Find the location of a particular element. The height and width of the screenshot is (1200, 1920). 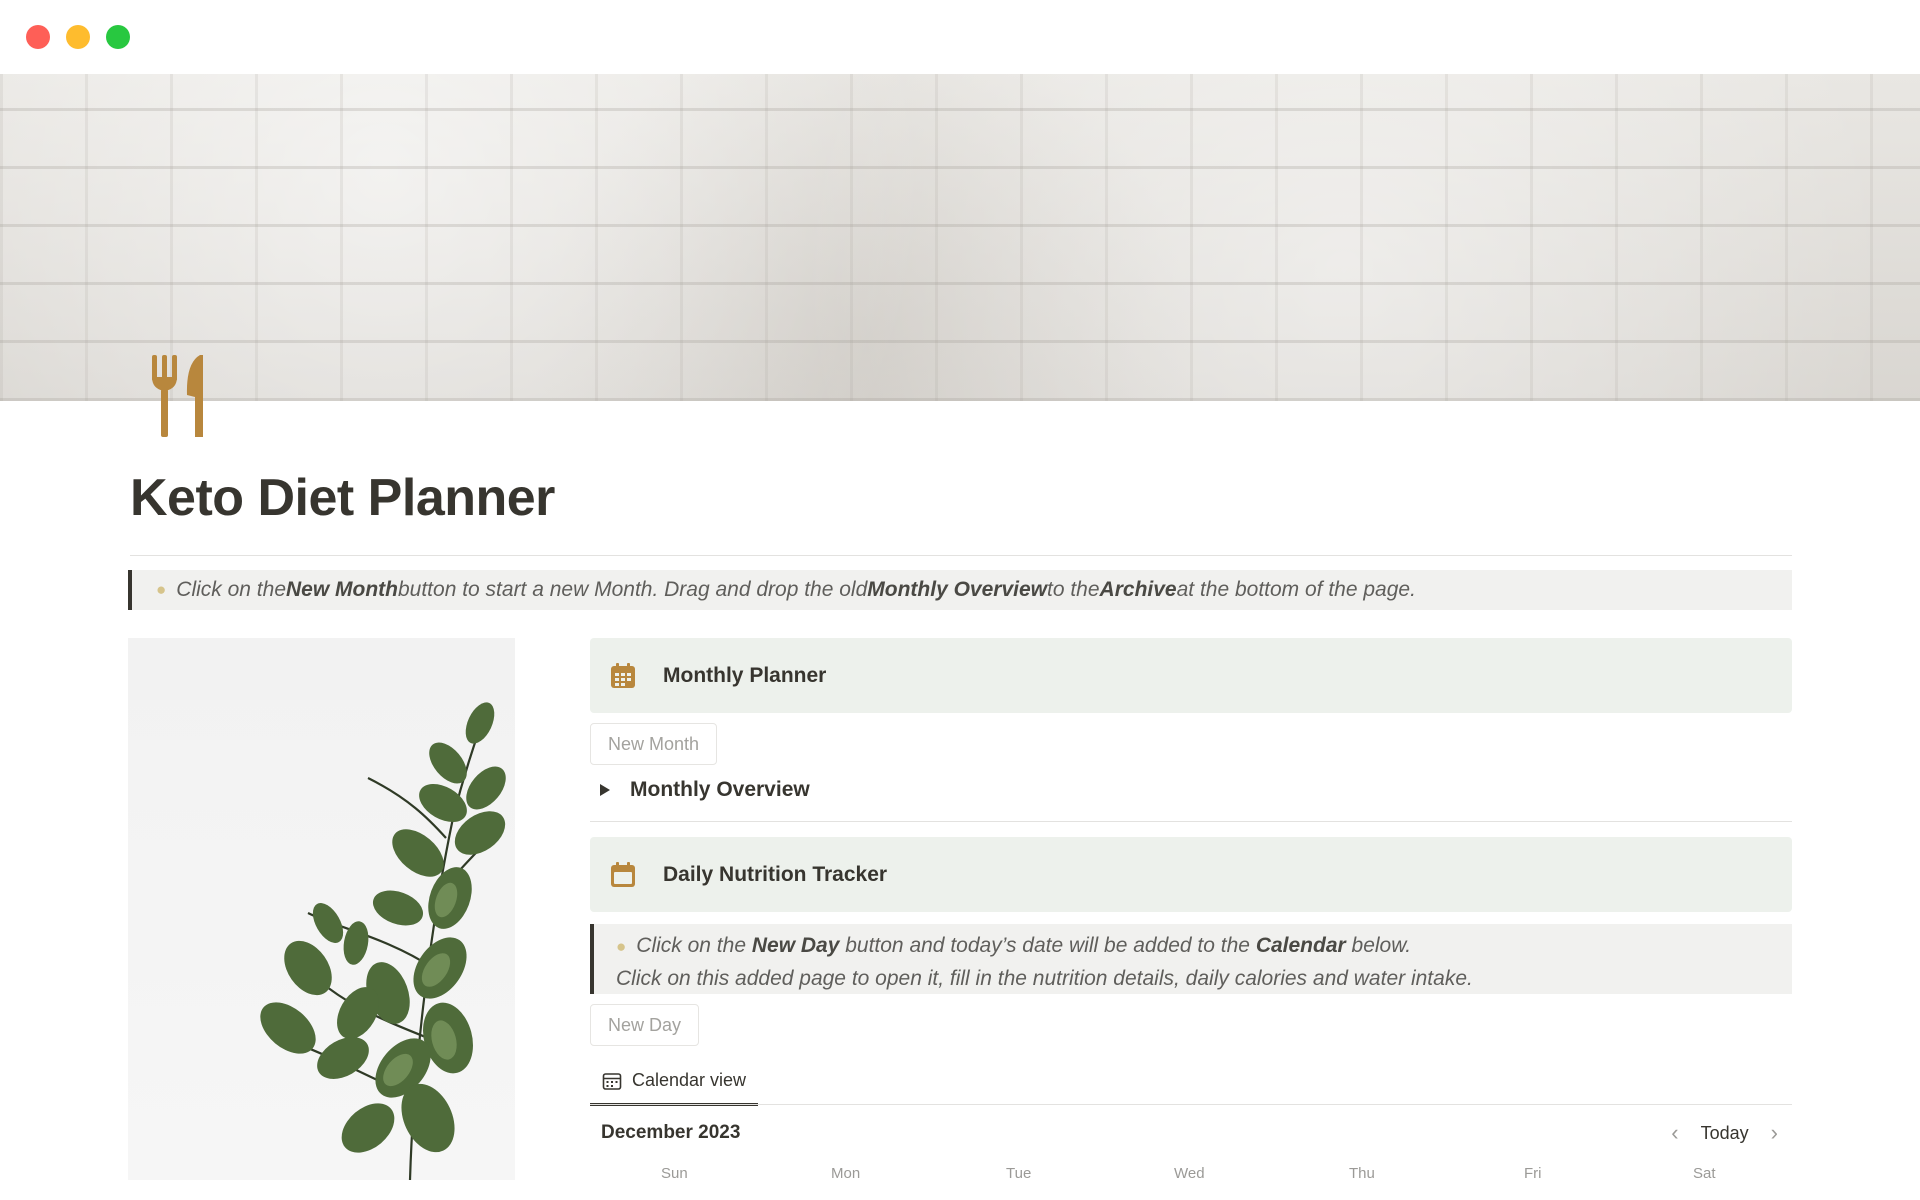

chevron-left-icon: ‹ is located at coordinates (1674, 1133).